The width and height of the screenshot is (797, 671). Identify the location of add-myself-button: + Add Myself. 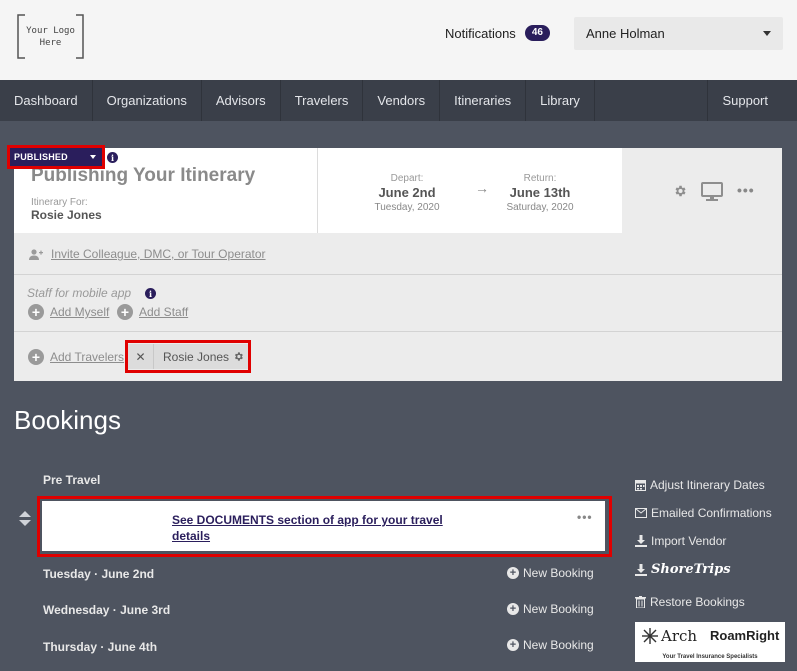
(68, 312).